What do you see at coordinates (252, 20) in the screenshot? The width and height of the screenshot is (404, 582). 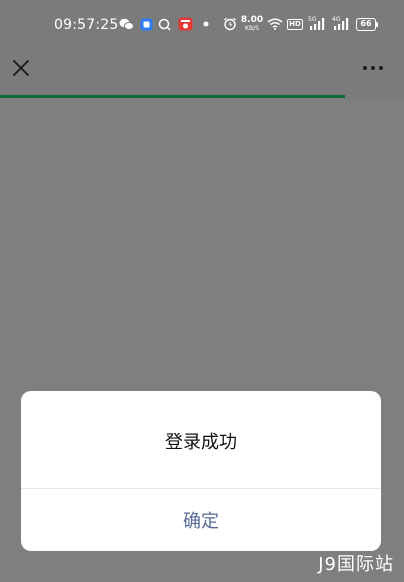 I see `net-speed-value: 8.00` at bounding box center [252, 20].